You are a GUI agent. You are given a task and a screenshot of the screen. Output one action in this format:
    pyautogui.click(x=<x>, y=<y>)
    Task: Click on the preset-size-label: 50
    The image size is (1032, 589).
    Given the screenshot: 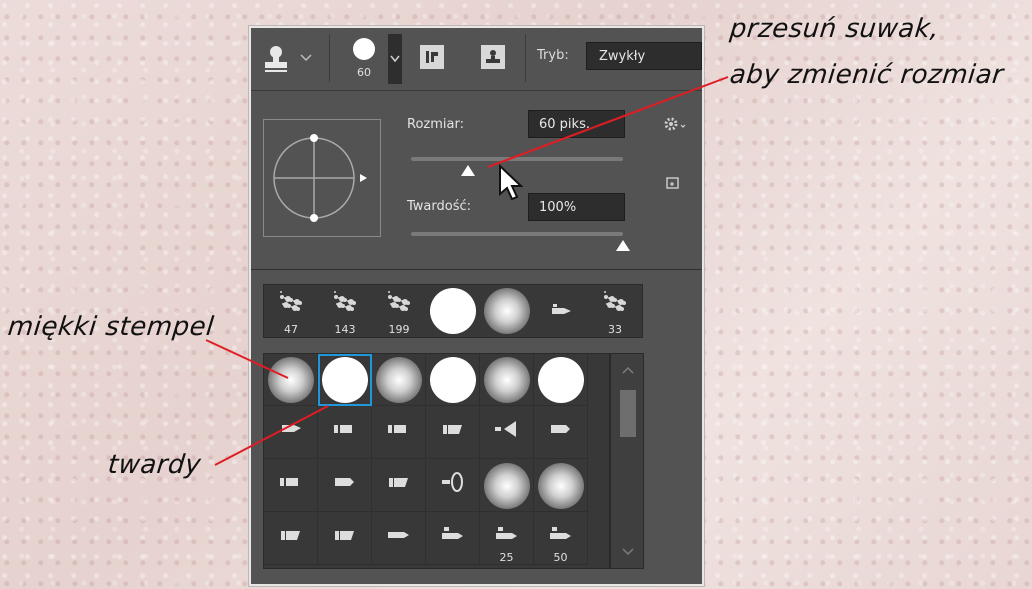 What is the action you would take?
    pyautogui.click(x=560, y=557)
    